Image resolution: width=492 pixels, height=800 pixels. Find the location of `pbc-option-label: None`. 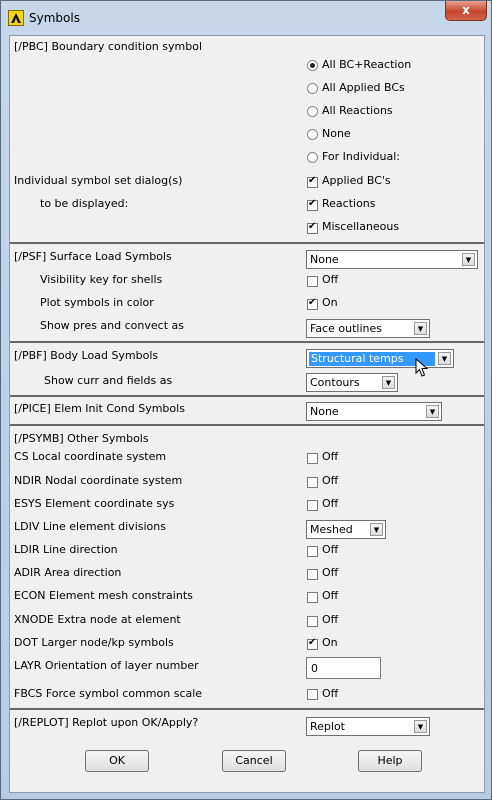

pbc-option-label: None is located at coordinates (336, 133).